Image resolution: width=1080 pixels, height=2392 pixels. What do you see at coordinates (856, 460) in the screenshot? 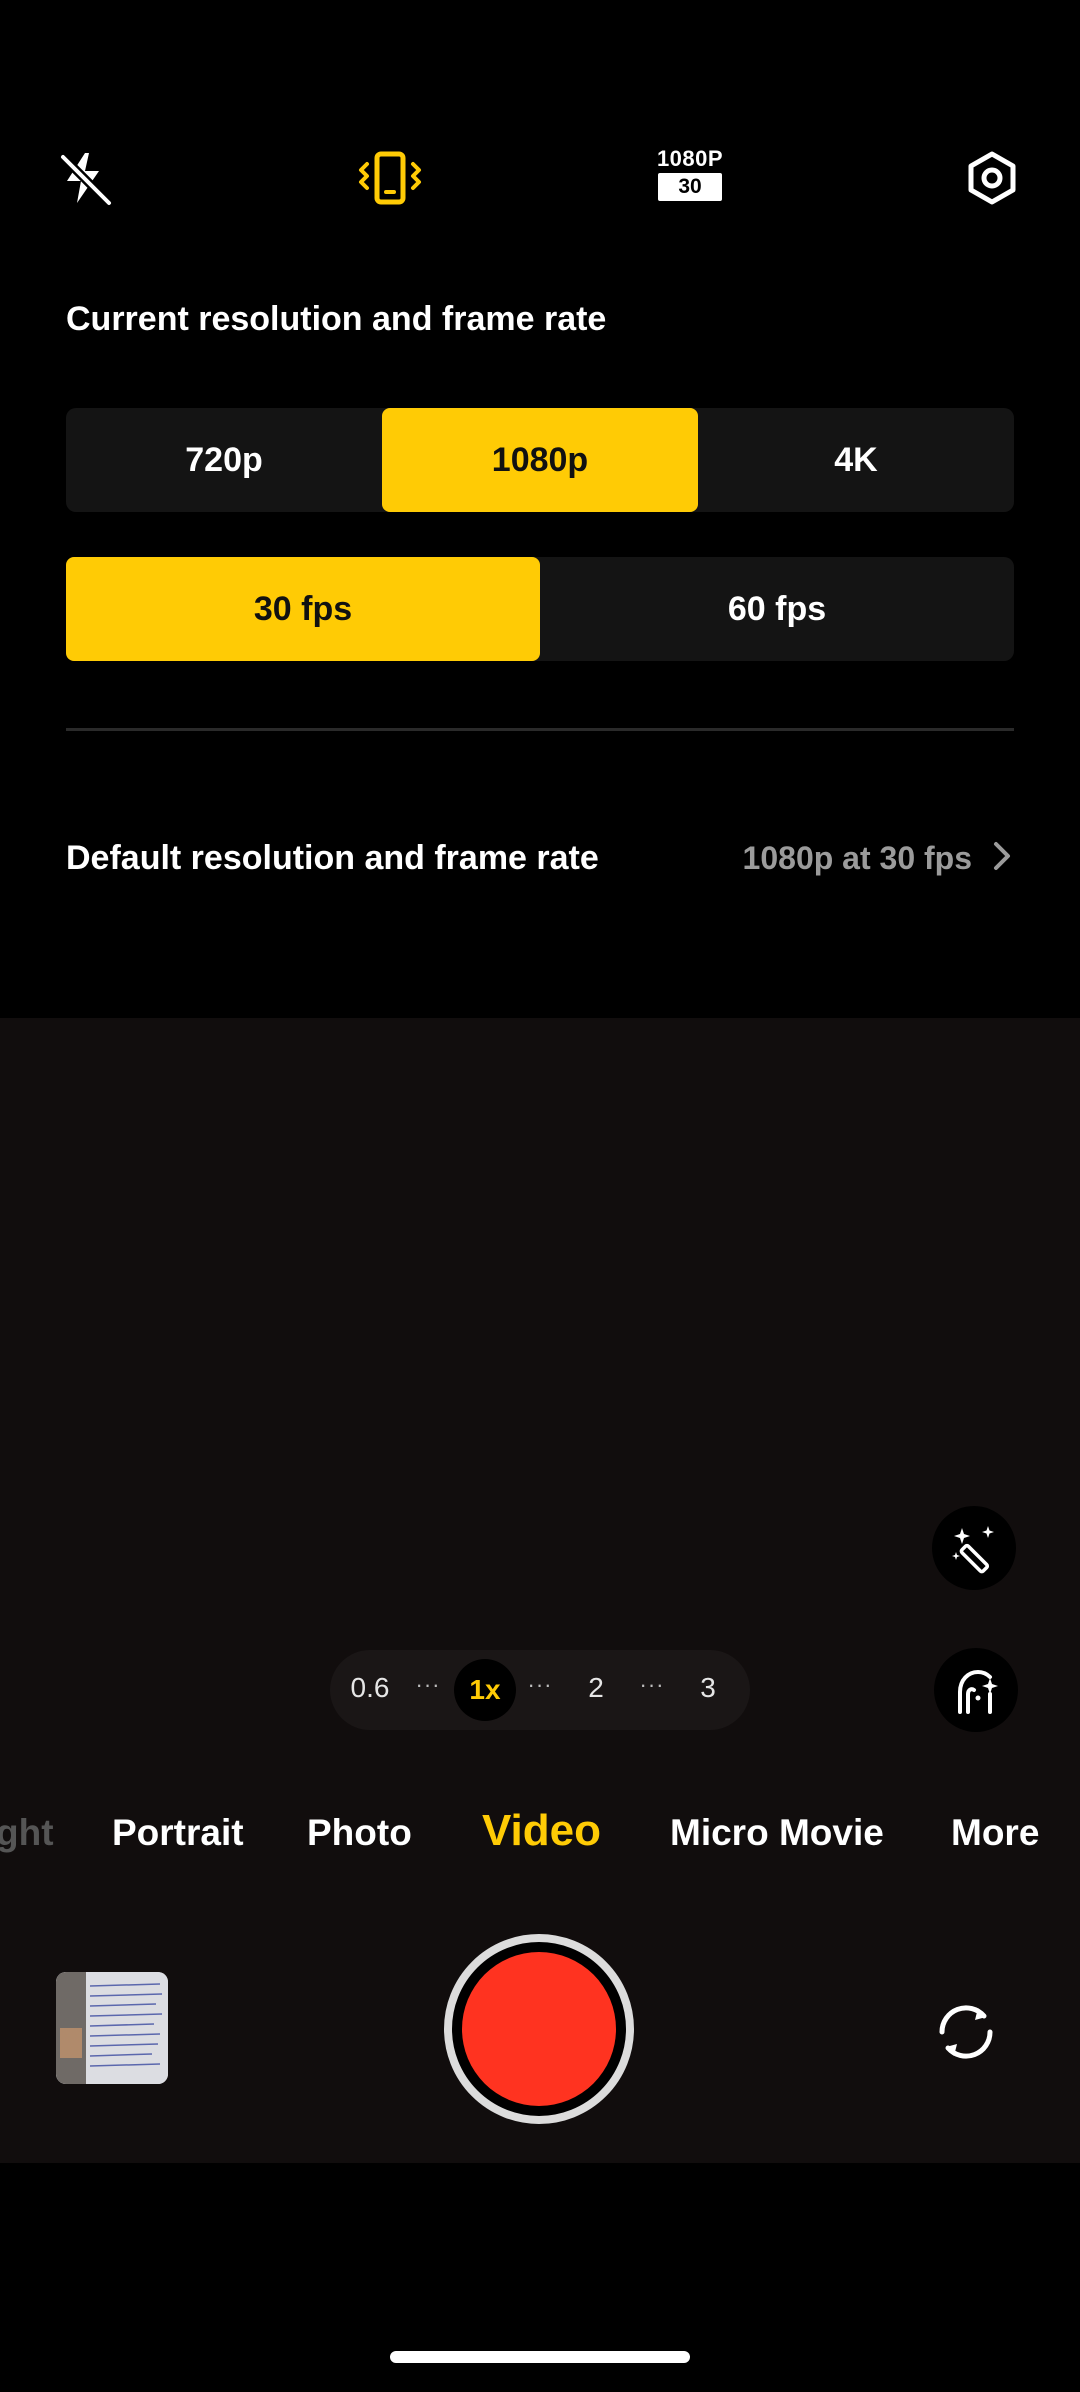
I see `resolution-option-4k: 4K` at bounding box center [856, 460].